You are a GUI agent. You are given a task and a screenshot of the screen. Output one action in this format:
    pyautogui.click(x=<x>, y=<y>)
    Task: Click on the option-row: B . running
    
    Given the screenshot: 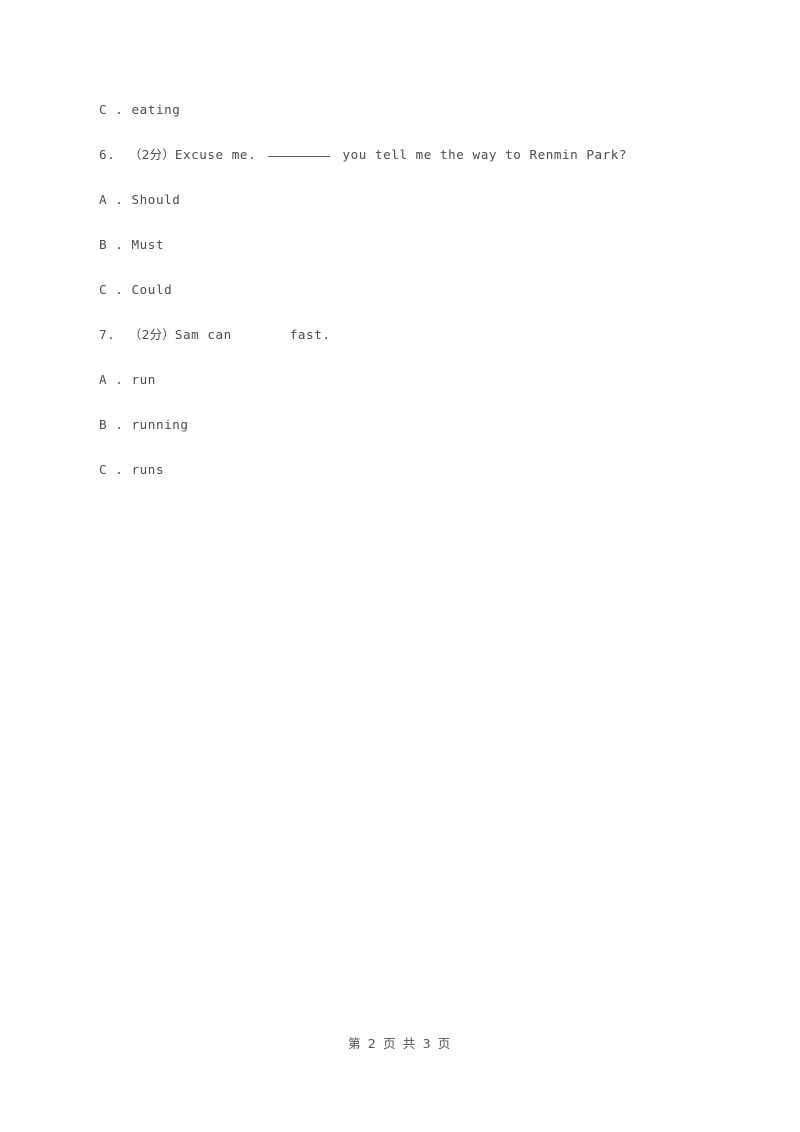 What is the action you would take?
    pyautogui.click(x=409, y=433)
    